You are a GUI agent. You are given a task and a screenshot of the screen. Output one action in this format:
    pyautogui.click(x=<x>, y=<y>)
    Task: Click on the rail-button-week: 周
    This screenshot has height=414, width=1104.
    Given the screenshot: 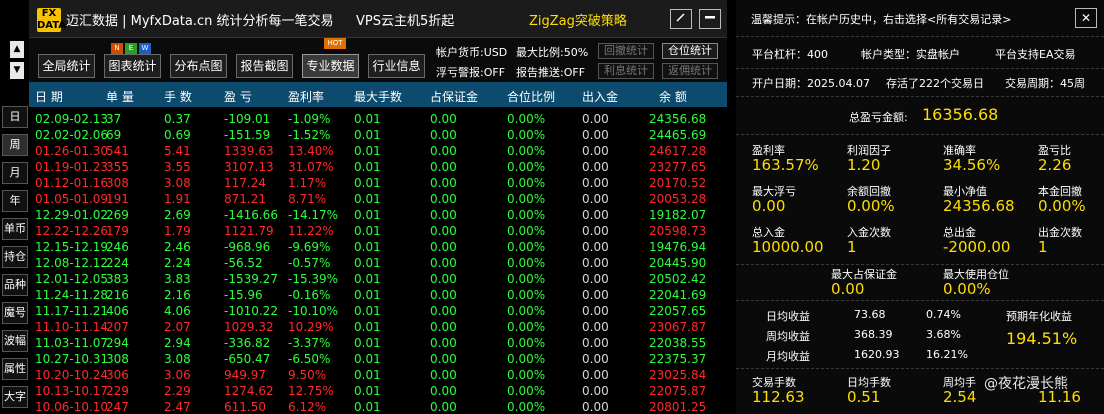 What is the action you would take?
    pyautogui.click(x=15, y=145)
    